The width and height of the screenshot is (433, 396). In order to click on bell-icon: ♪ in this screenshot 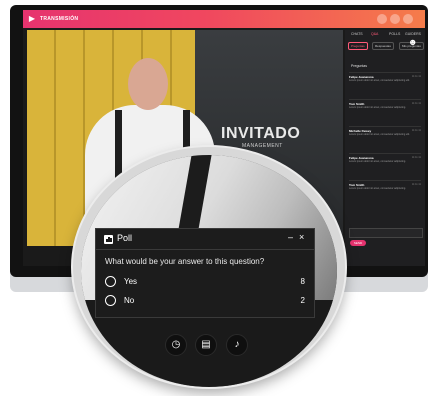, I will do `click(237, 345)`.